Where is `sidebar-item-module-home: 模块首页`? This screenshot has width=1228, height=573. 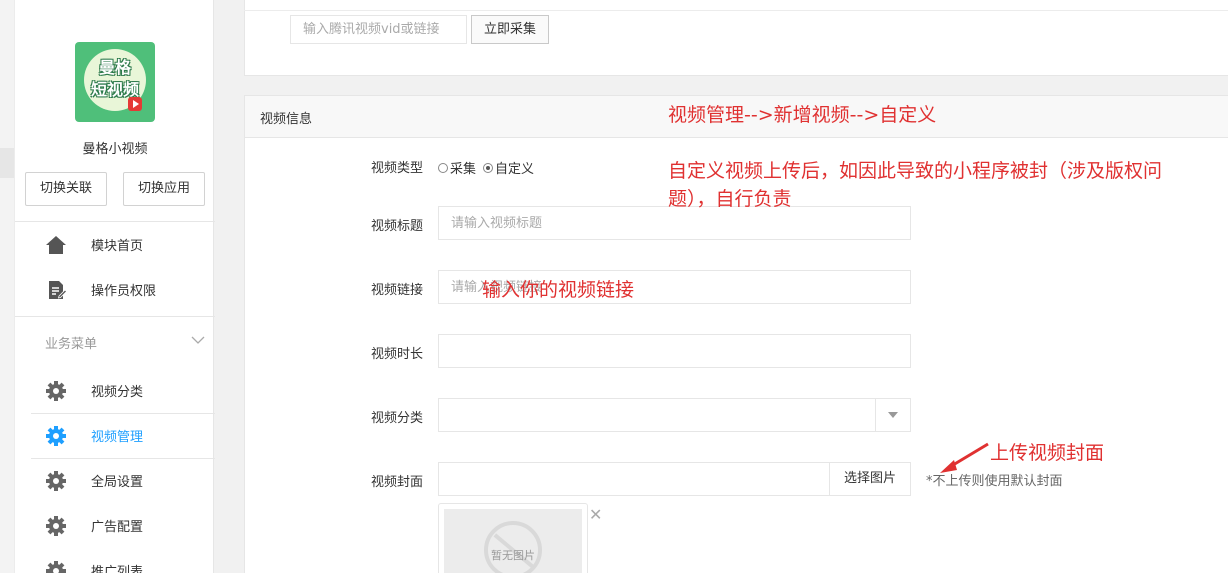 sidebar-item-module-home: 模块首页 is located at coordinates (115, 244).